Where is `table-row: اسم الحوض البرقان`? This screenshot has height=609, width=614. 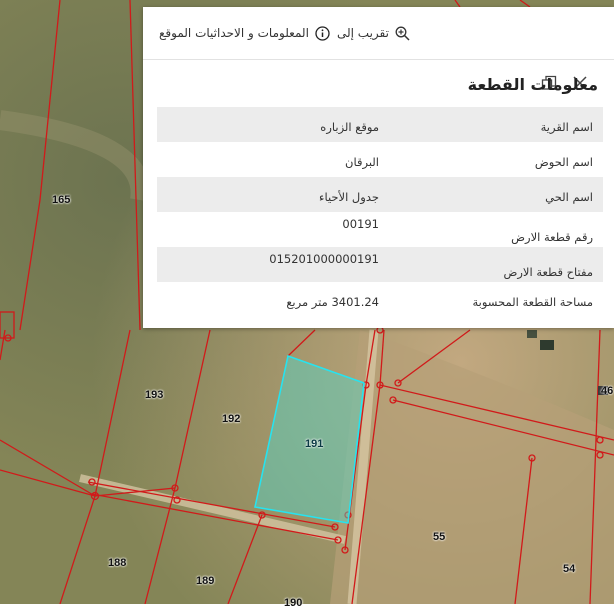 table-row: اسم الحوض البرقان is located at coordinates (380, 159).